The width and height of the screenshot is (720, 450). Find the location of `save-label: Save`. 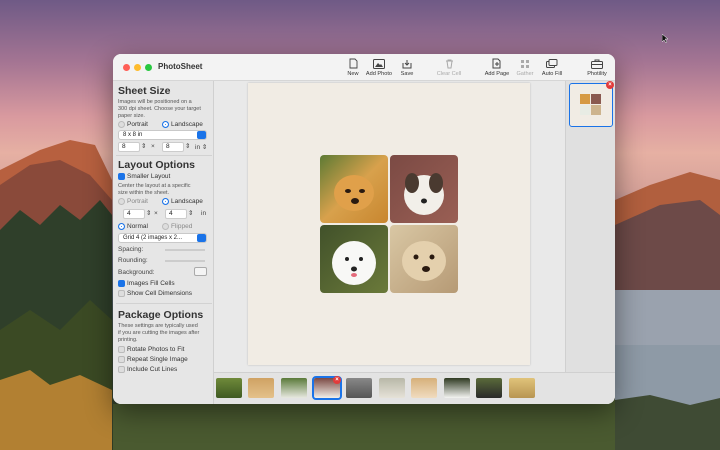

save-label: Save is located at coordinates (407, 74).